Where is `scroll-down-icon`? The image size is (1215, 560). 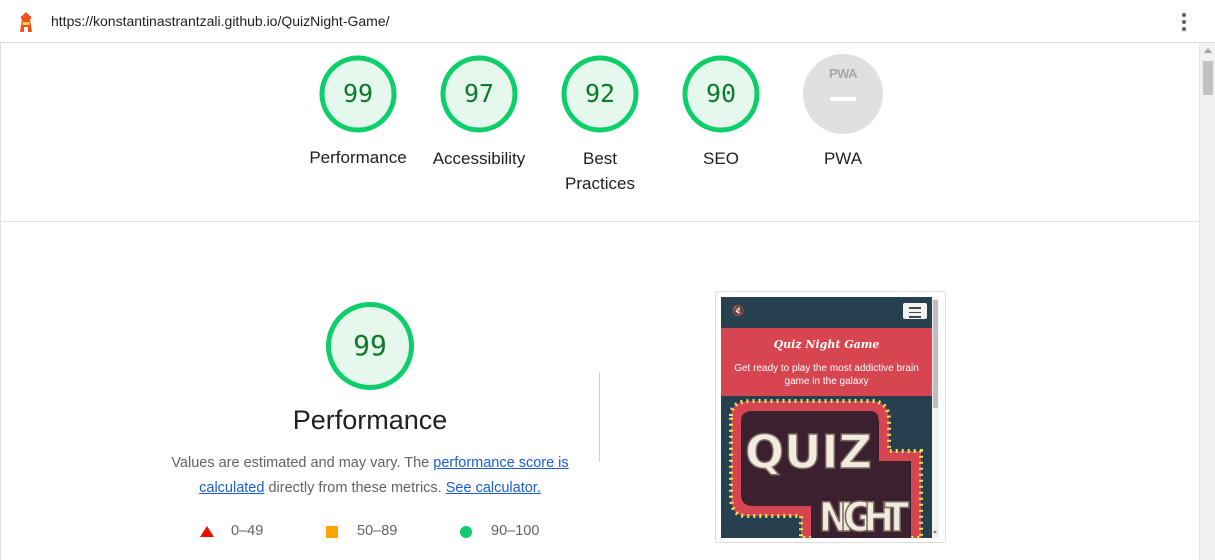
scroll-down-icon is located at coordinates (935, 532).